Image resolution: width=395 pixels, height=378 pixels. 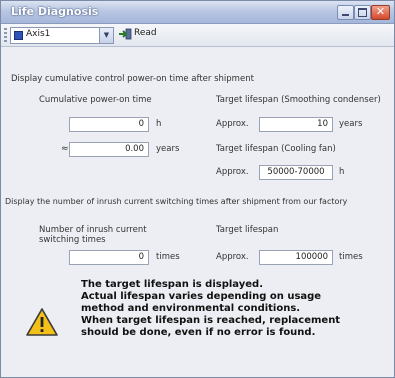 I want to click on approx-label-condenser: Approx., so click(x=232, y=124).